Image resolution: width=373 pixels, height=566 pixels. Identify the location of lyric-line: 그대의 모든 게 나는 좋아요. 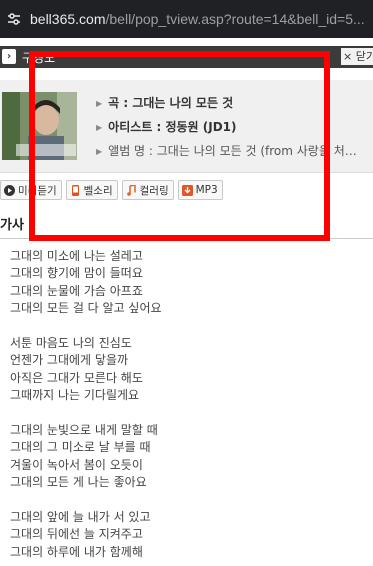
(78, 482).